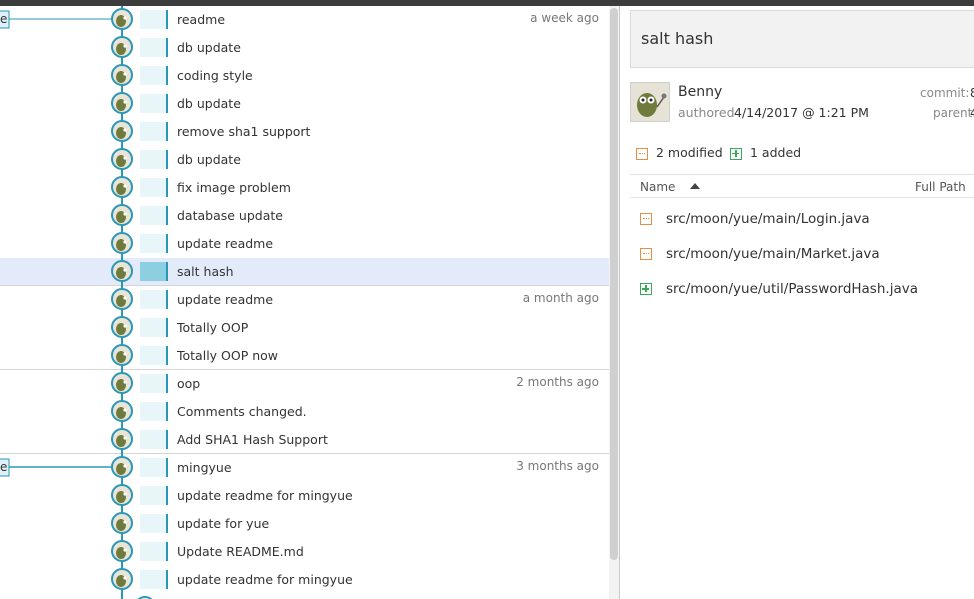 Image resolution: width=974 pixels, height=599 pixels. Describe the element at coordinates (773, 254) in the screenshot. I see `file-path: src/moon/yue/main/Market.java` at that location.